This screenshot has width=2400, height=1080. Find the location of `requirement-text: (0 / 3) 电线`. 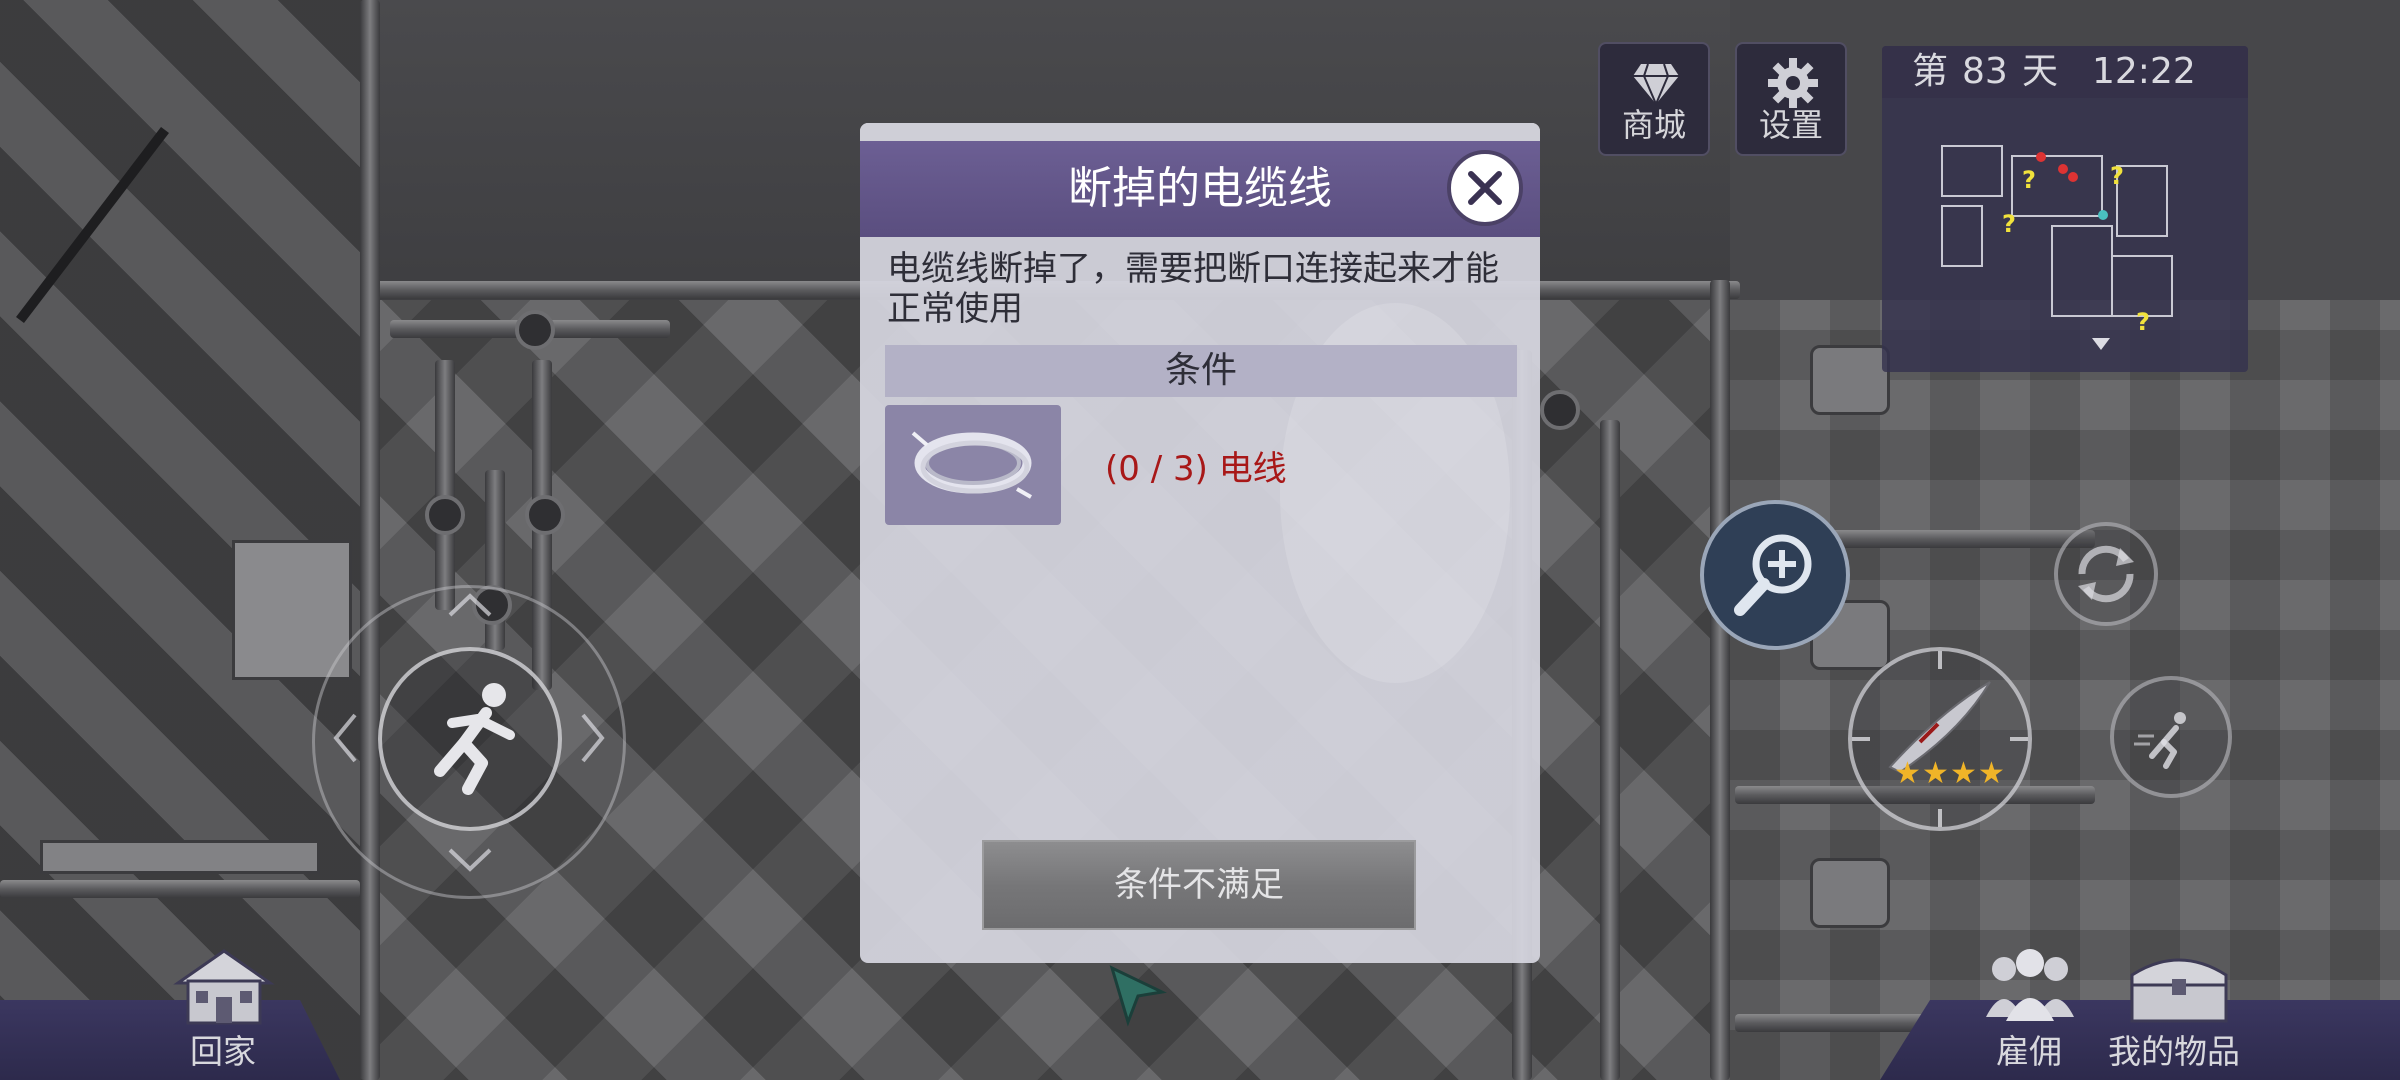

requirement-text: (0 / 3) 电线 is located at coordinates (1196, 465).